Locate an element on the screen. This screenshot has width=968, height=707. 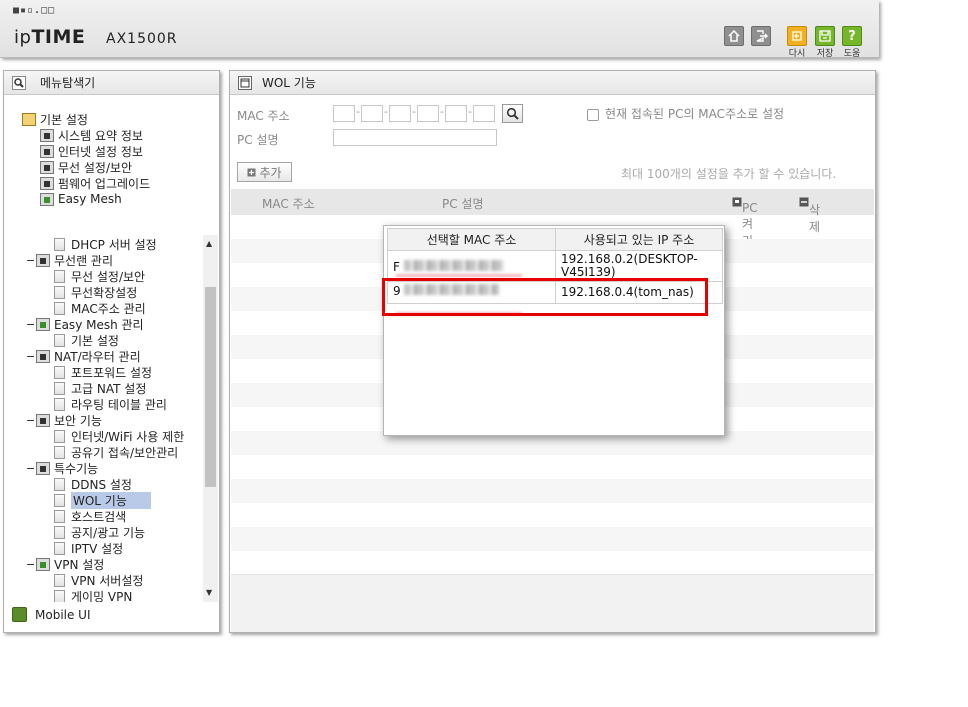
tree-item-mac-manage: MAC주소 관리 is located at coordinates (100, 308).